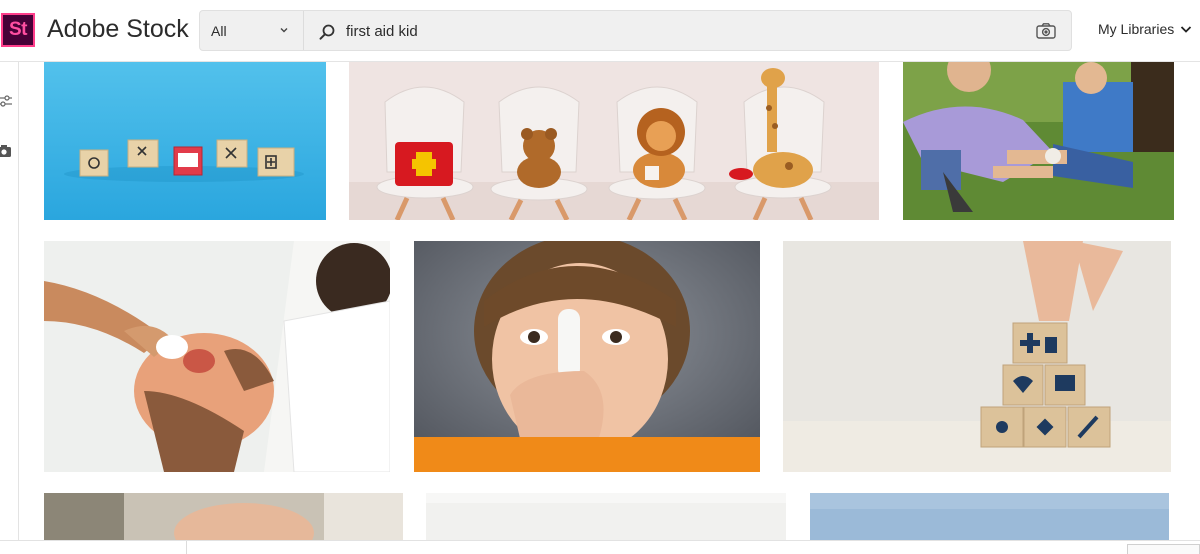 The image size is (1200, 554). Describe the element at coordinates (118, 29) in the screenshot. I see `brand-name: Adobe Stock` at that location.